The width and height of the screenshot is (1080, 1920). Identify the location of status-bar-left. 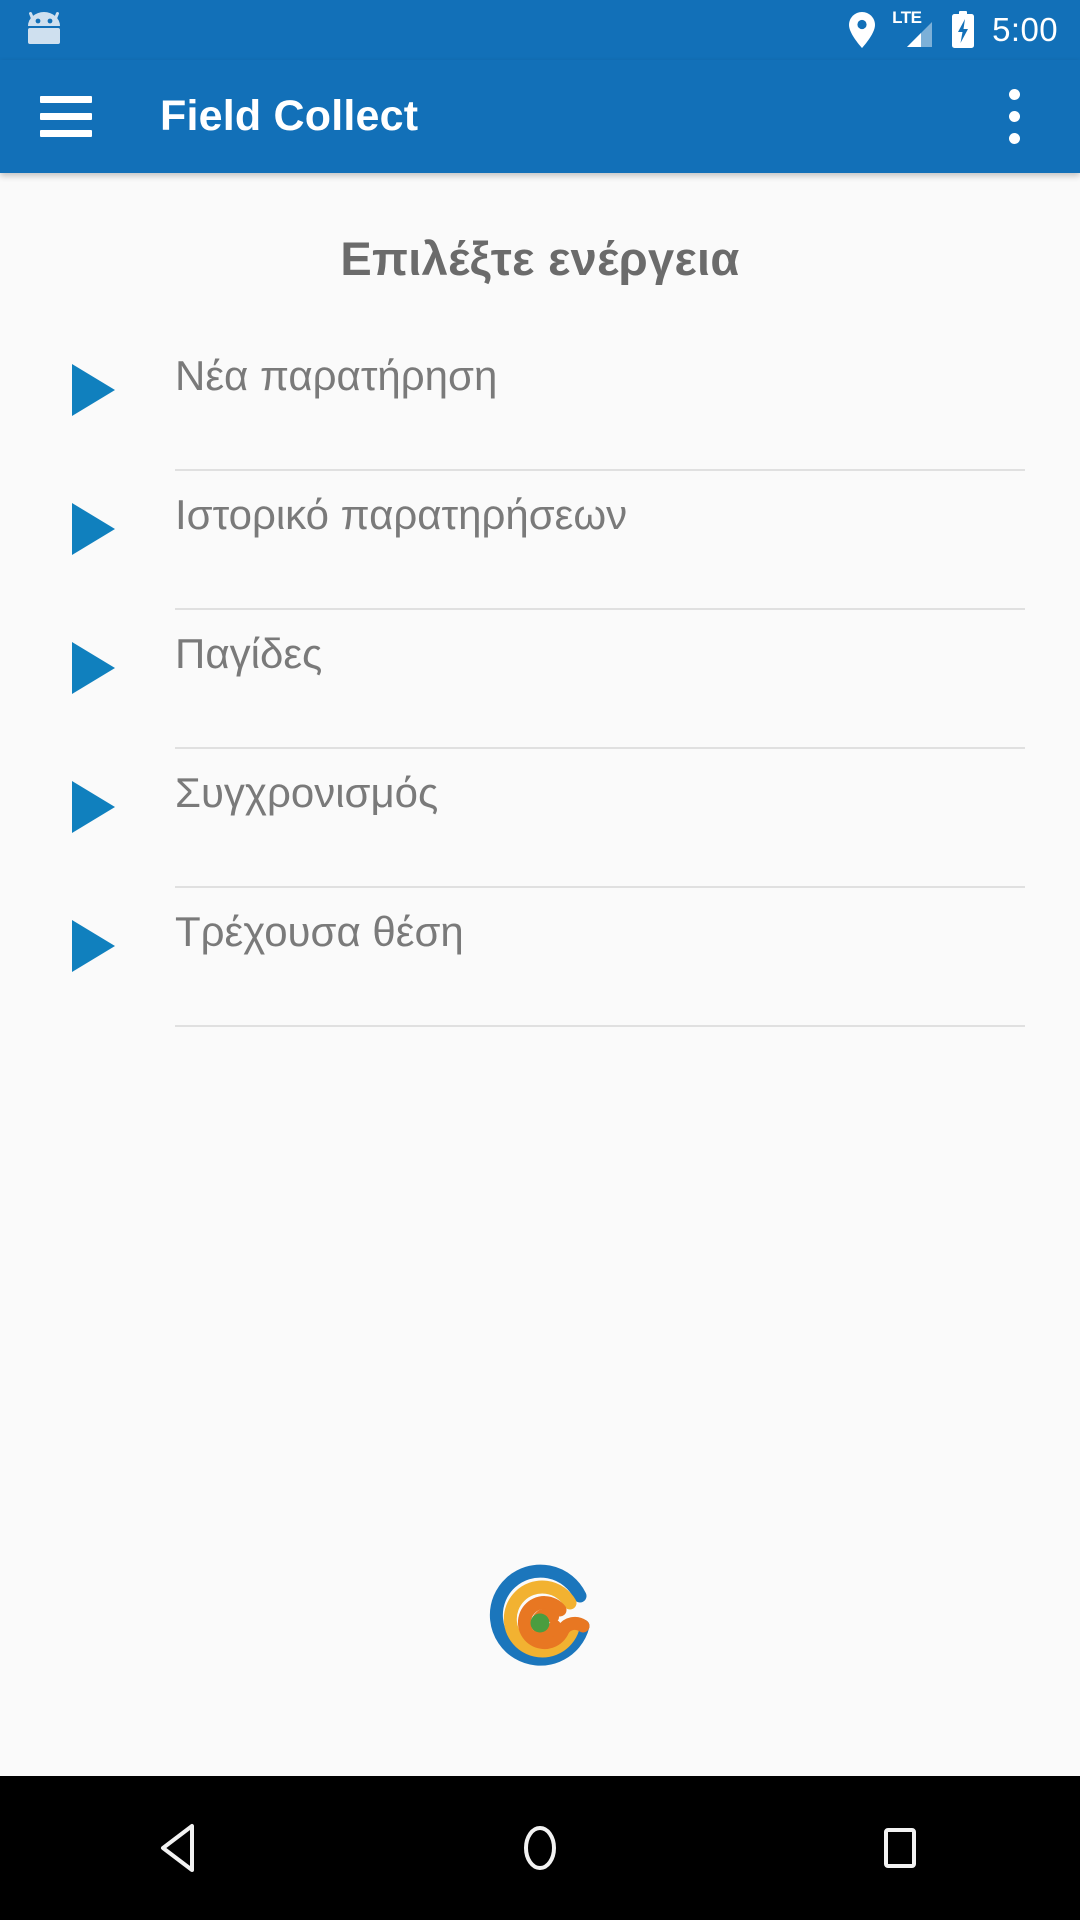
(44, 30).